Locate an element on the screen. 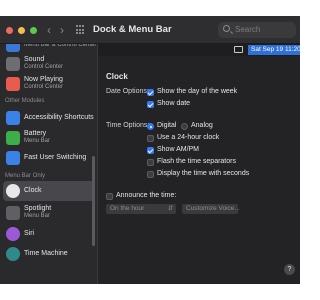  sidebar-item-spotlight: Spotlight Menu Bar is located at coordinates (49, 213).